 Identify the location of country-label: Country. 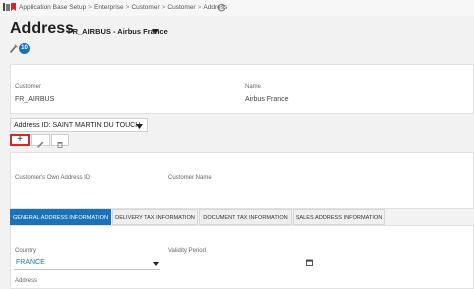
(26, 251).